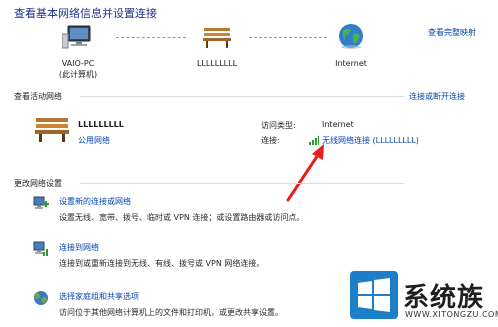 The image size is (498, 327). I want to click on connection-label: 连接:, so click(270, 140).